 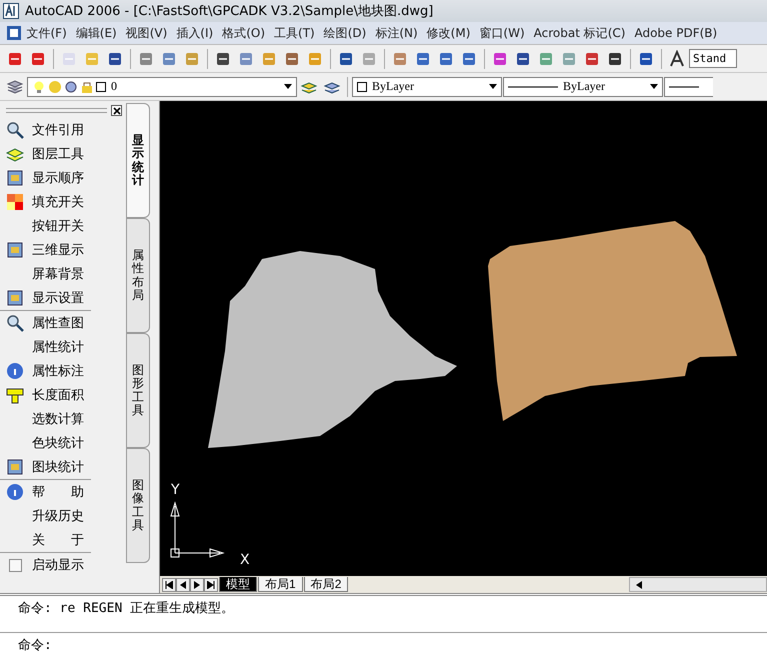 What do you see at coordinates (63, 250) in the screenshot?
I see `sidebar-item: 三维显示` at bounding box center [63, 250].